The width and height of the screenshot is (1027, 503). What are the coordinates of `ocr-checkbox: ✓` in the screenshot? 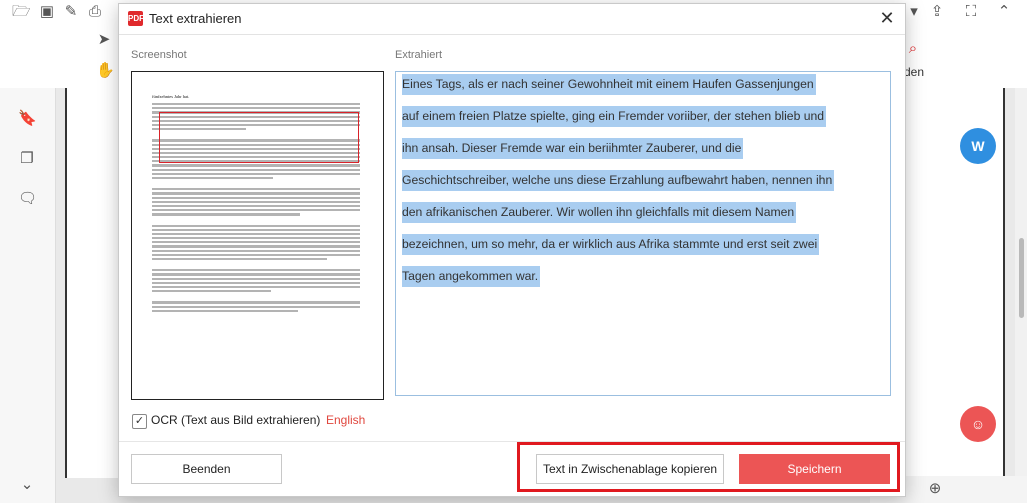 It's located at (139, 421).